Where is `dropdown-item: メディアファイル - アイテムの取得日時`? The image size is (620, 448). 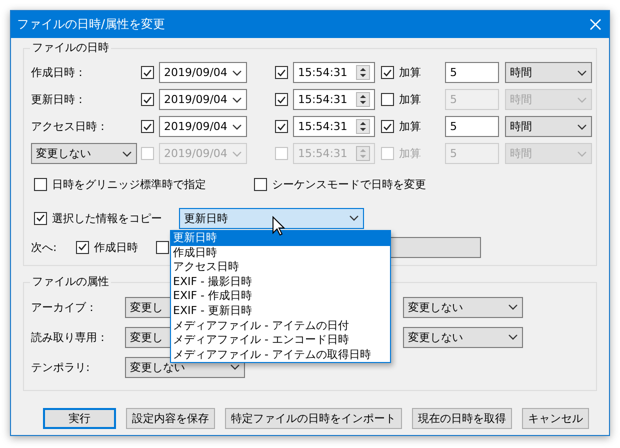
dropdown-item: メディアファイル - アイテムの取得日時 is located at coordinates (280, 355).